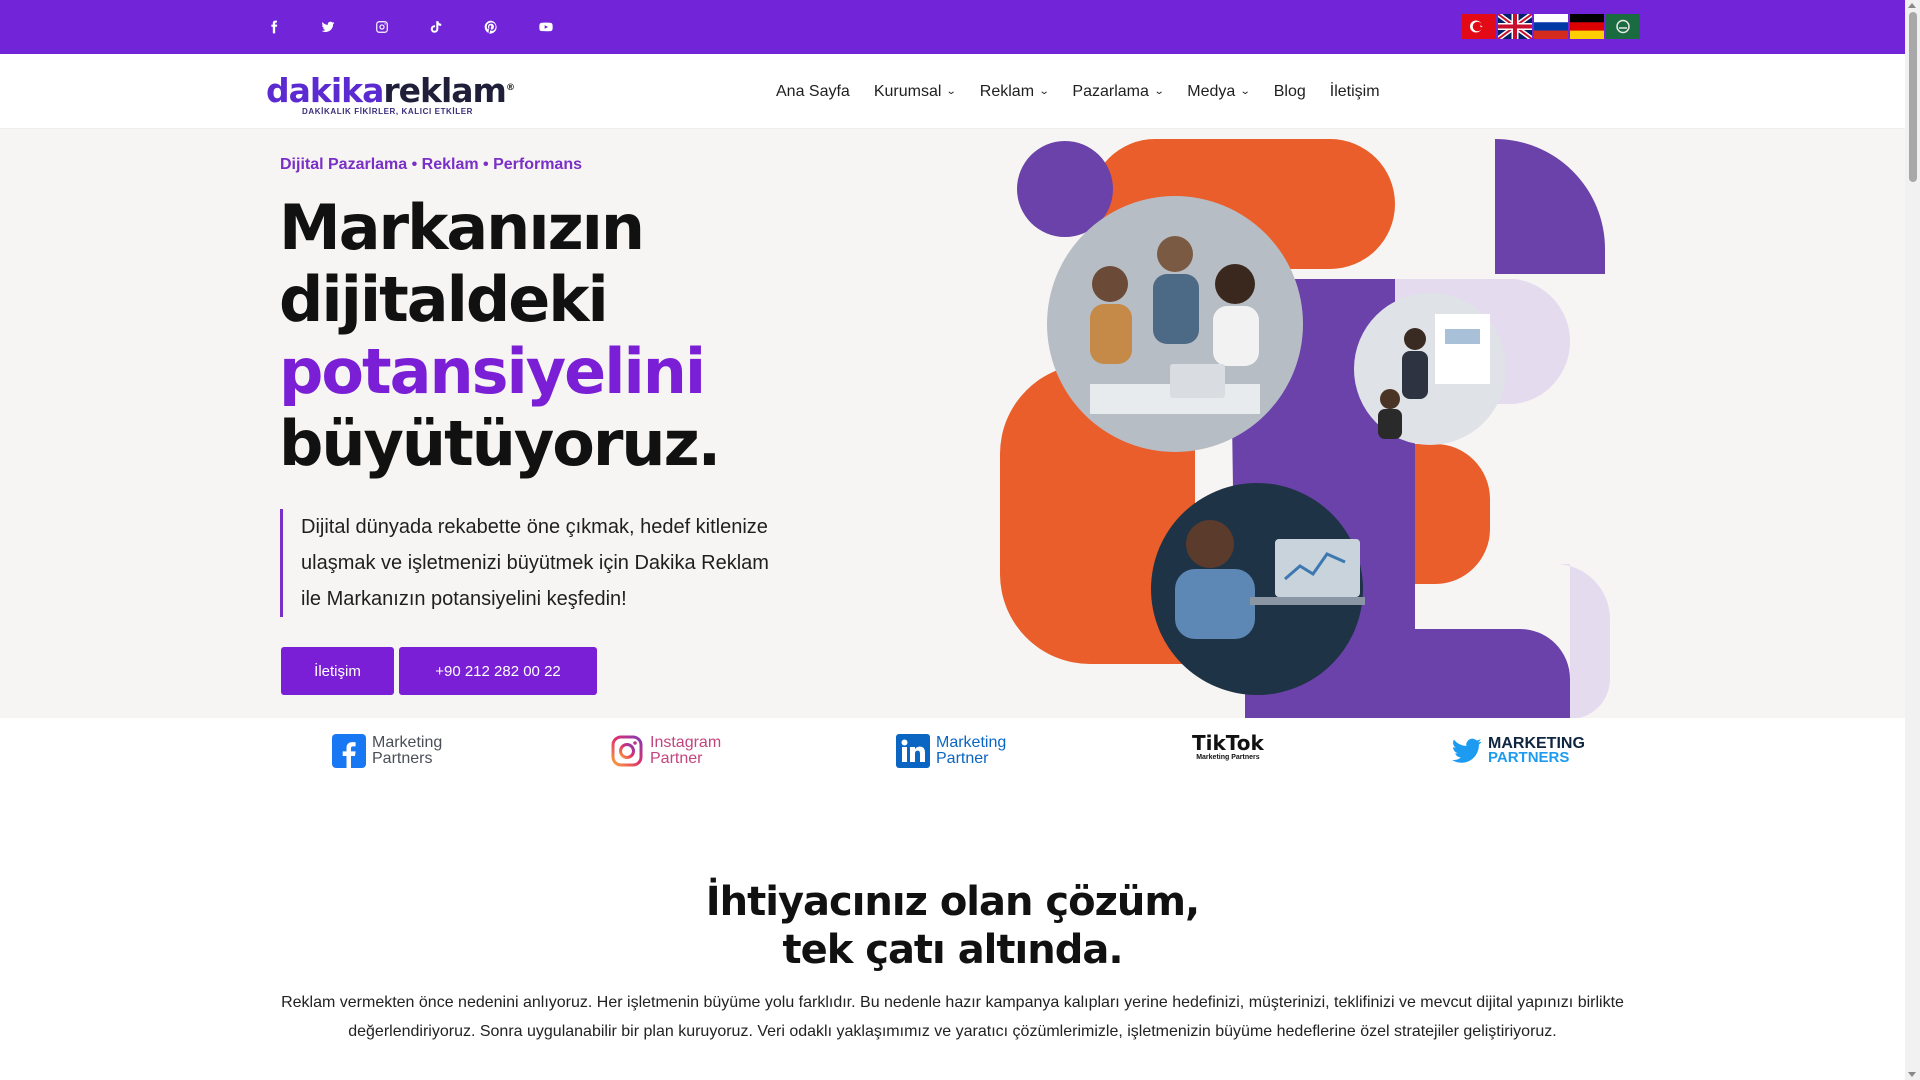  I want to click on language-switcher, so click(1551, 26).